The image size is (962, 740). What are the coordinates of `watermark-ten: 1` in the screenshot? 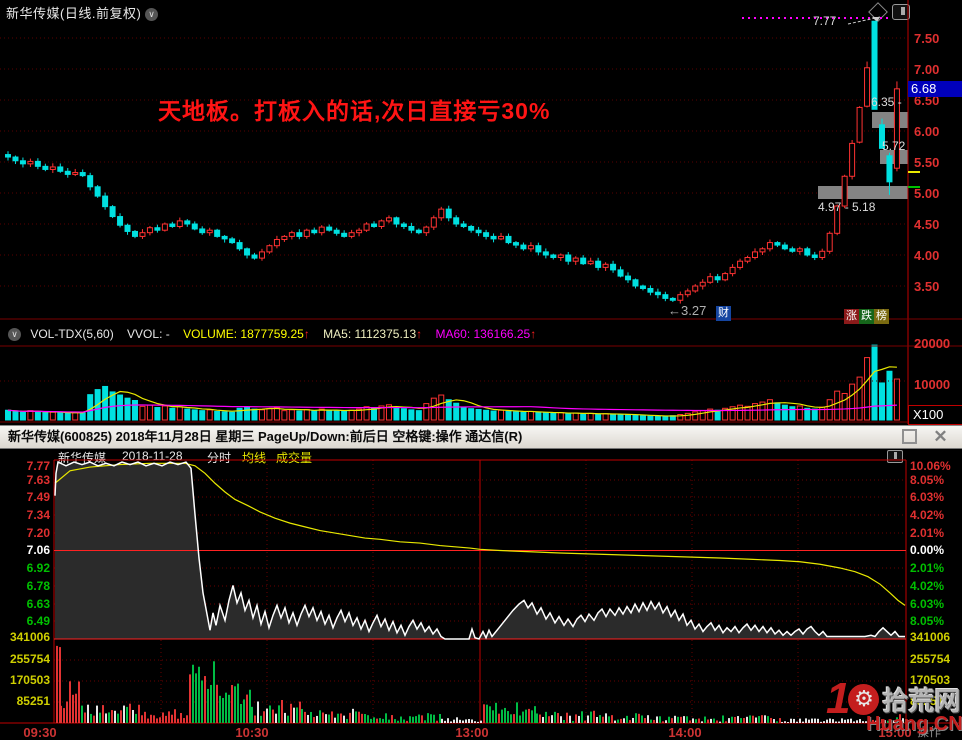 It's located at (838, 698).